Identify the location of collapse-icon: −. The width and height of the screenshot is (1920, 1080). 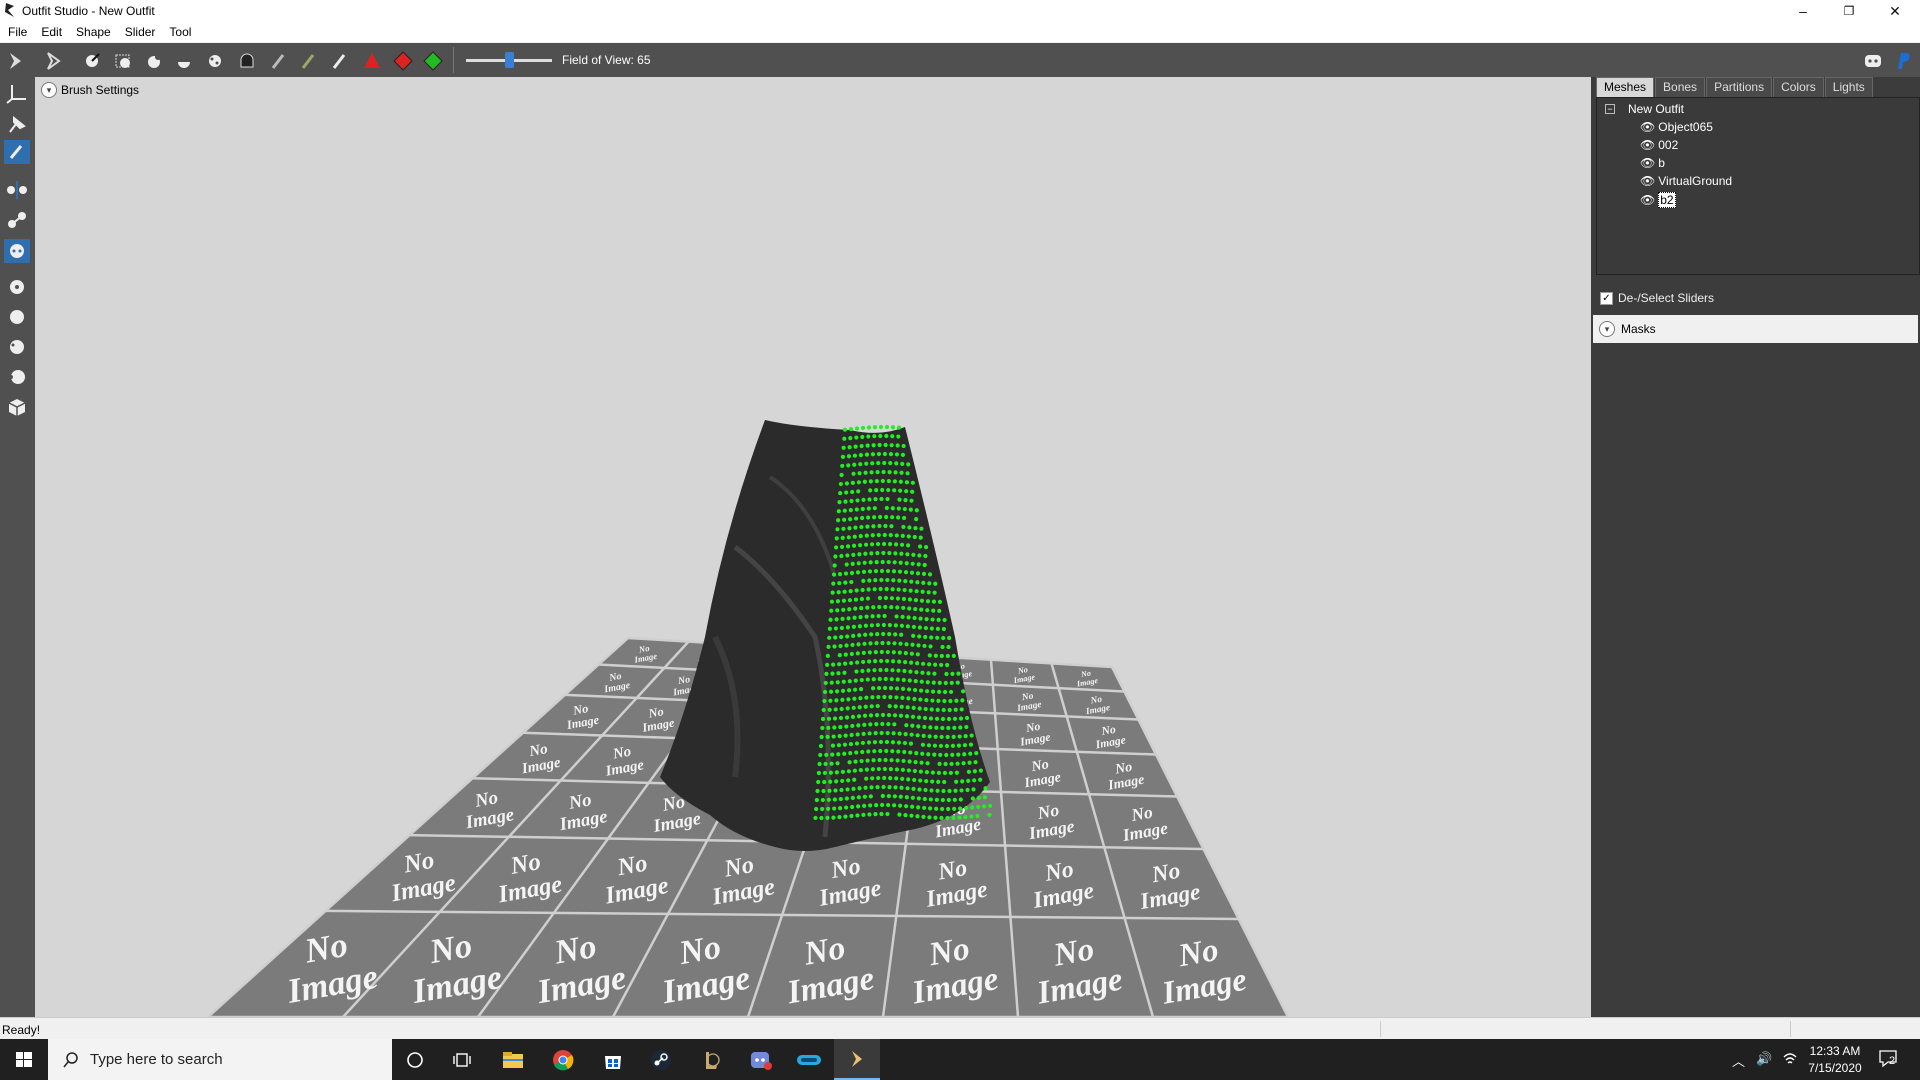
(1610, 109).